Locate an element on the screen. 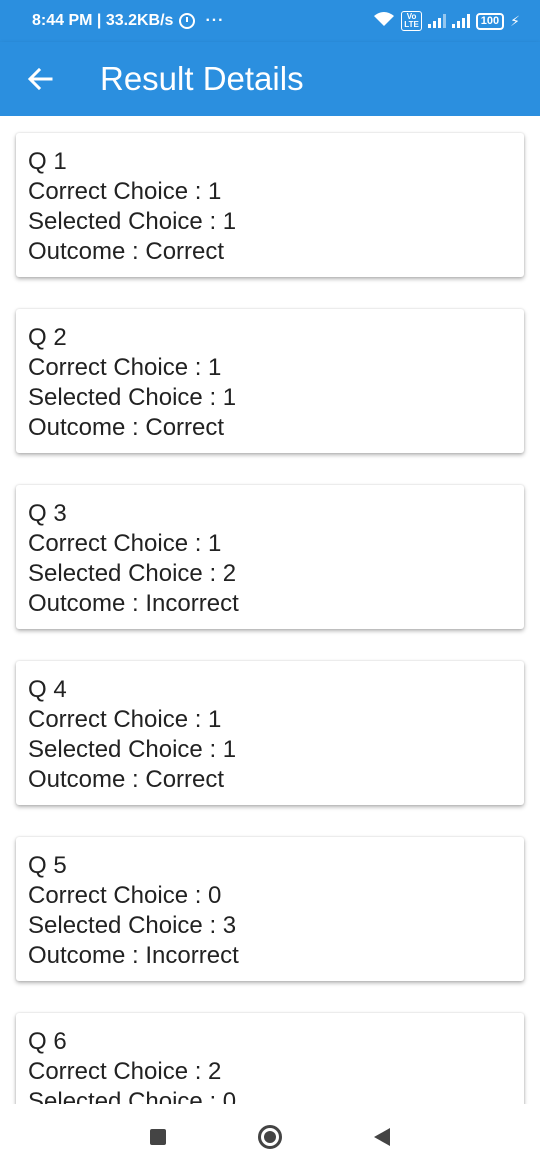 Image resolution: width=540 pixels, height=1170 pixels. question-label: Q 4 is located at coordinates (47, 689).